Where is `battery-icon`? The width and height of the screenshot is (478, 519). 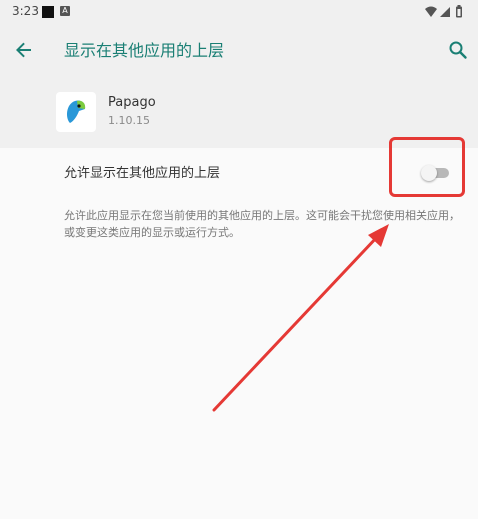
battery-icon is located at coordinates (459, 11).